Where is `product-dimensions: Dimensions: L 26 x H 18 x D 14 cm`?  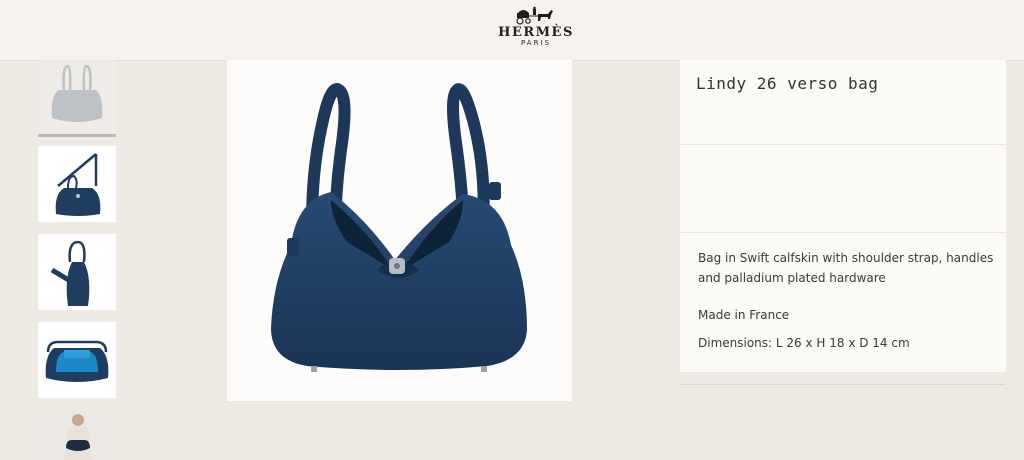 product-dimensions: Dimensions: L 26 x H 18 x D 14 cm is located at coordinates (804, 343).